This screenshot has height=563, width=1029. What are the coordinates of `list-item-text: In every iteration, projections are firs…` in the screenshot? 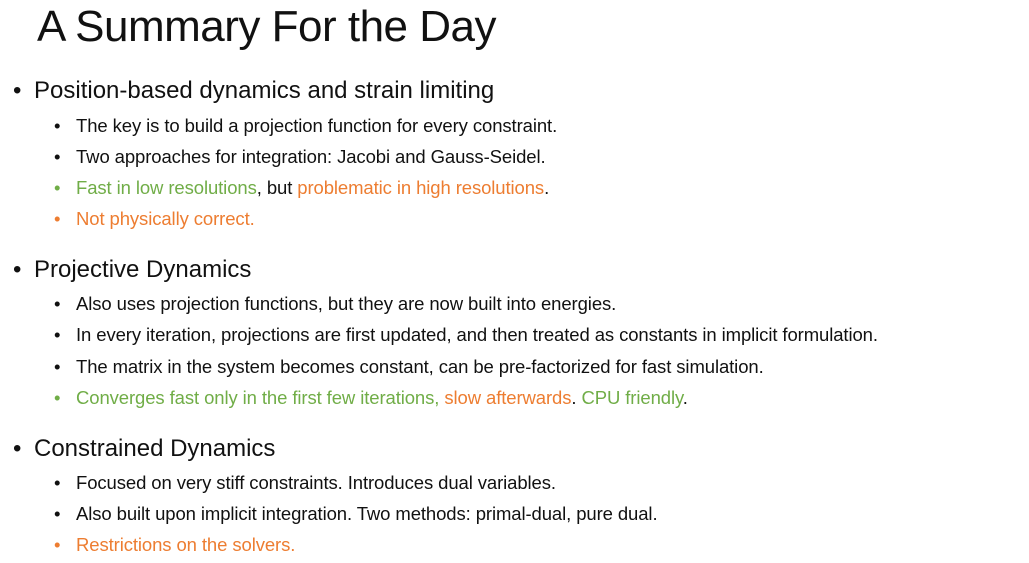 It's located at (477, 334).